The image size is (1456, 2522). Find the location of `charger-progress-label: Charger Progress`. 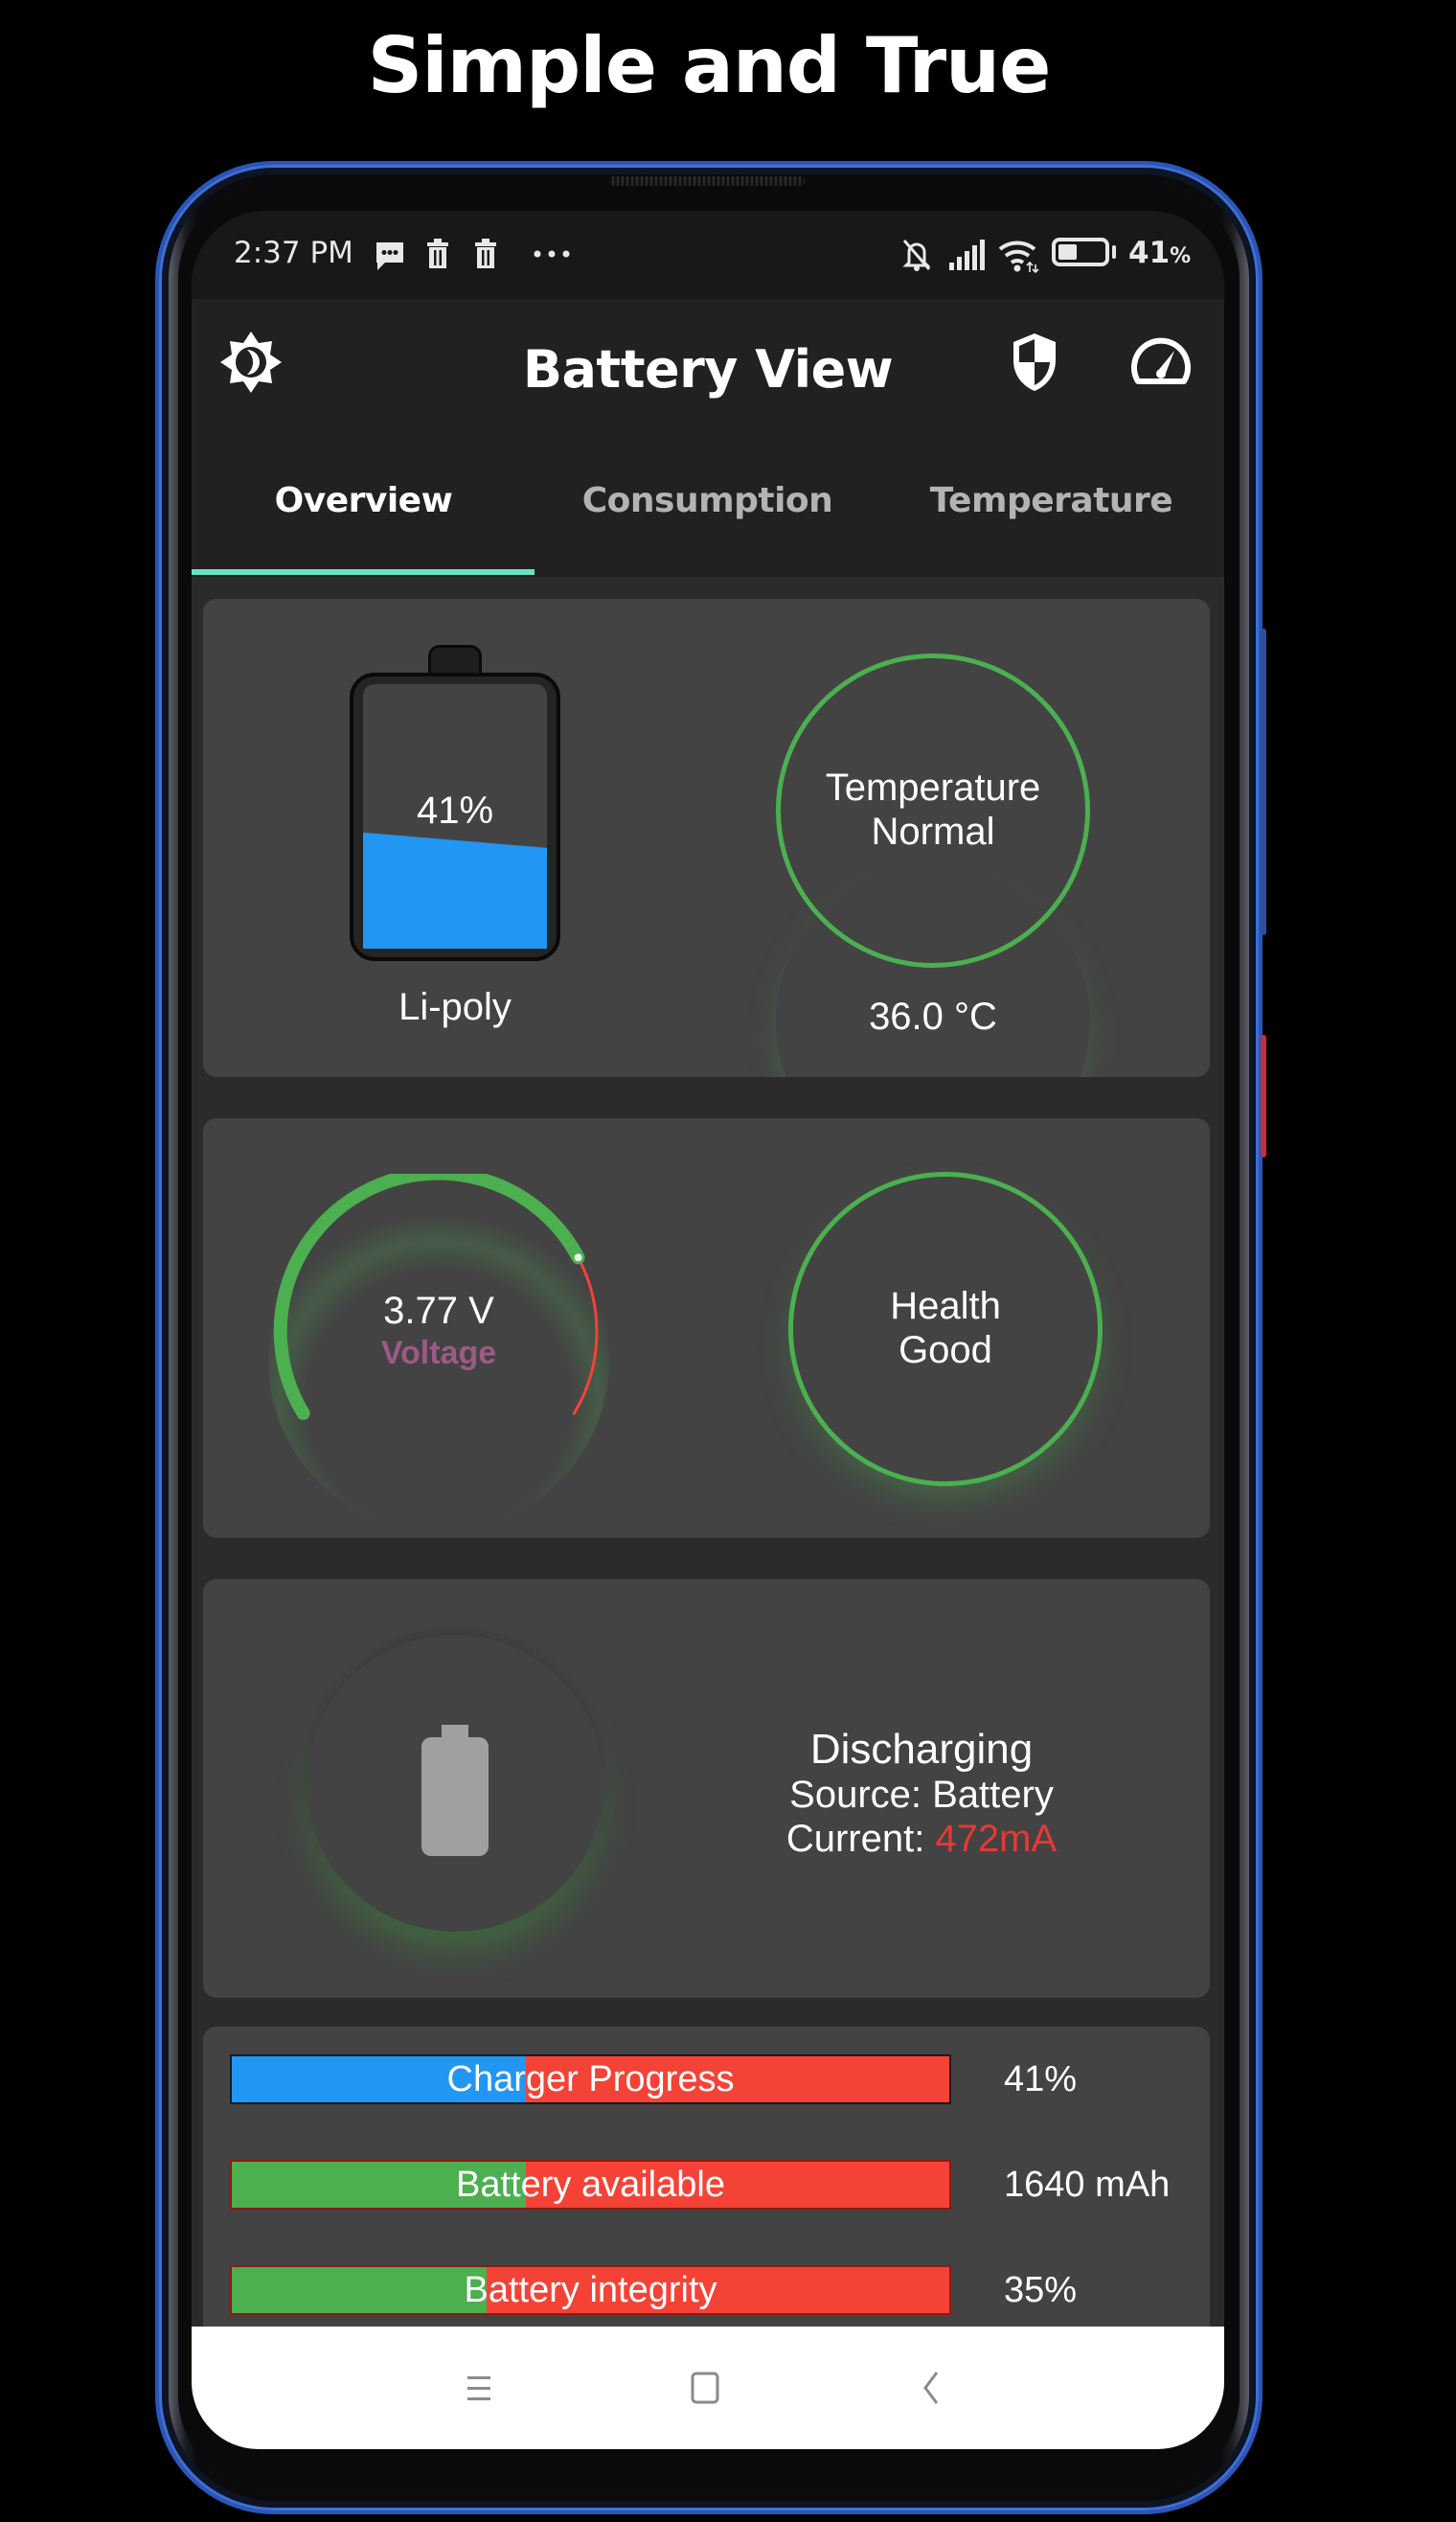

charger-progress-label: Charger Progress is located at coordinates (590, 2079).